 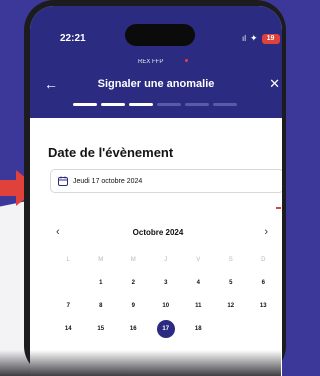 What do you see at coordinates (111, 152) in the screenshot?
I see `section-title: Date de l'évènement` at bounding box center [111, 152].